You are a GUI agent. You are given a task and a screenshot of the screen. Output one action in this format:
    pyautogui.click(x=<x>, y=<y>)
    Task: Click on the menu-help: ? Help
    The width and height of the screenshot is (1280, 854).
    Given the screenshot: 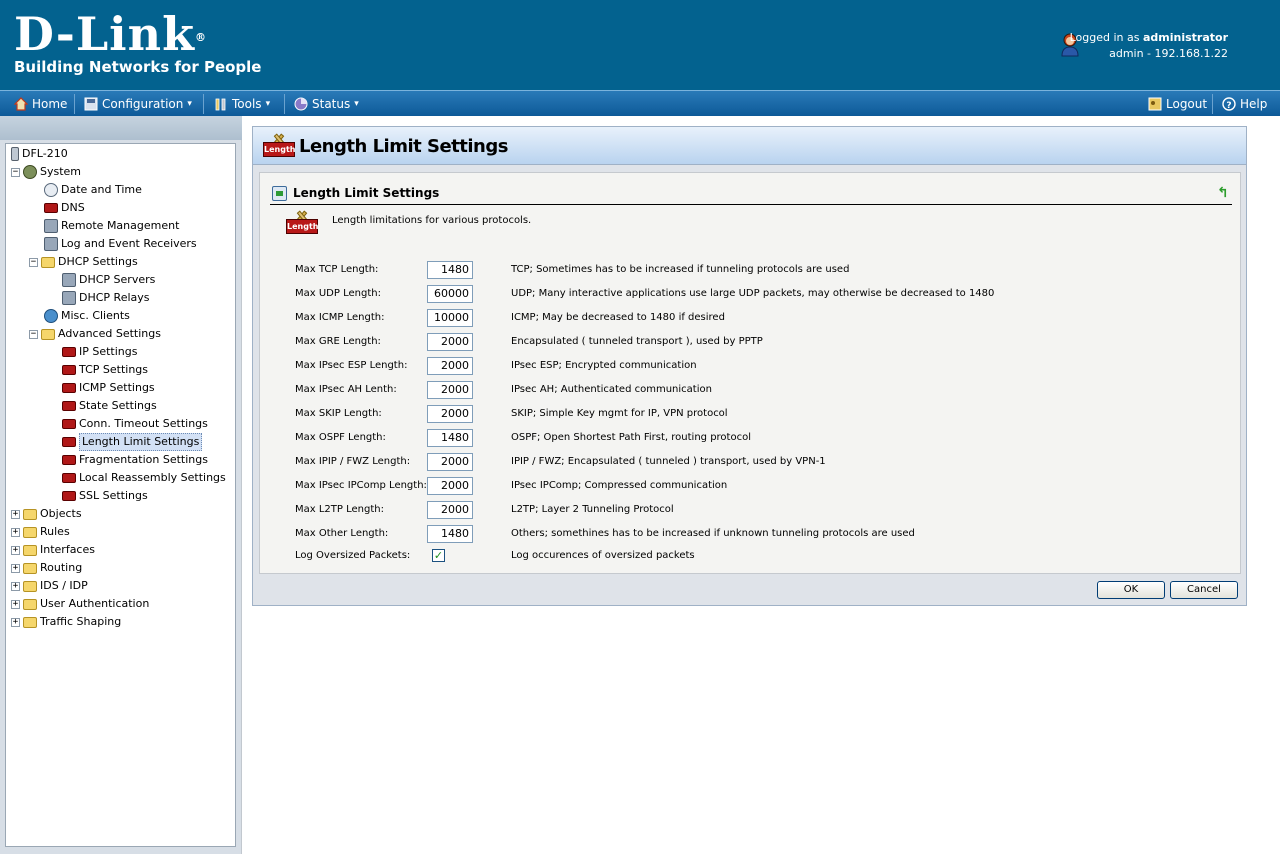 What is the action you would take?
    pyautogui.click(x=1244, y=104)
    